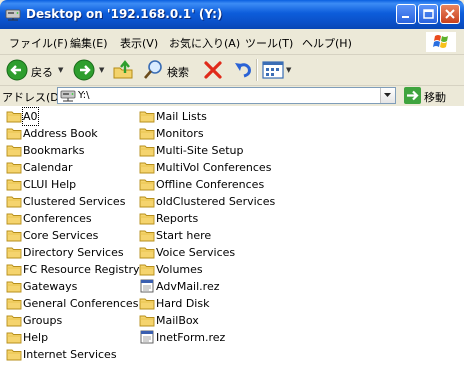 The height and width of the screenshot is (365, 464). What do you see at coordinates (214, 167) in the screenshot?
I see `item-name: MultiVol Conferences` at bounding box center [214, 167].